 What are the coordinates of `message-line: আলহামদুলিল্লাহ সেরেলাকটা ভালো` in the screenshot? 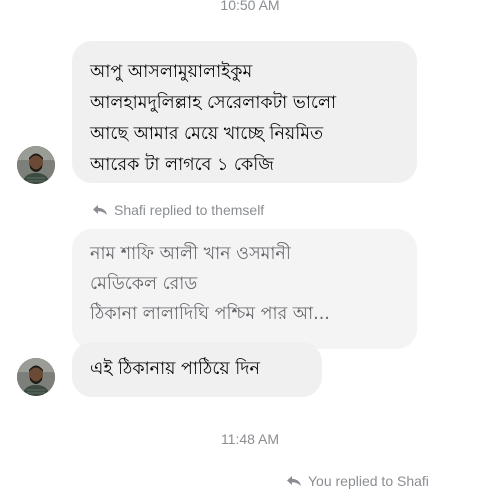 It's located at (213, 103).